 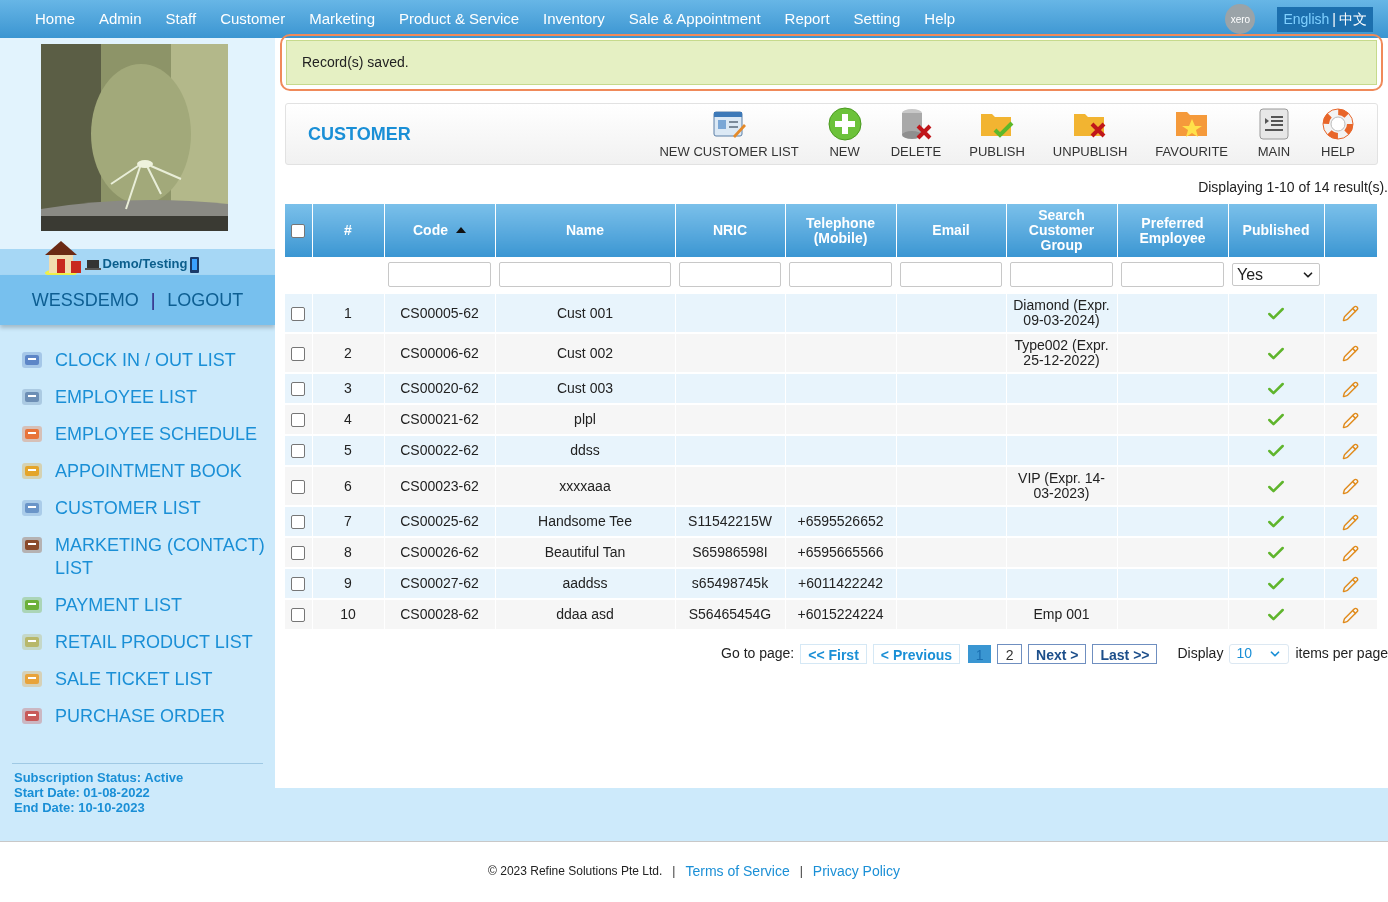 I want to click on language-link: English, so click(x=1306, y=19).